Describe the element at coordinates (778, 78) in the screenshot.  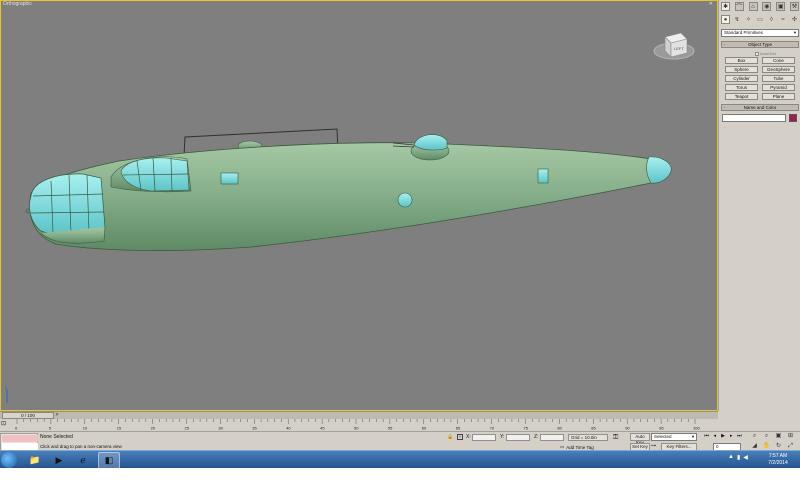
I see `tube-button: Tube` at that location.